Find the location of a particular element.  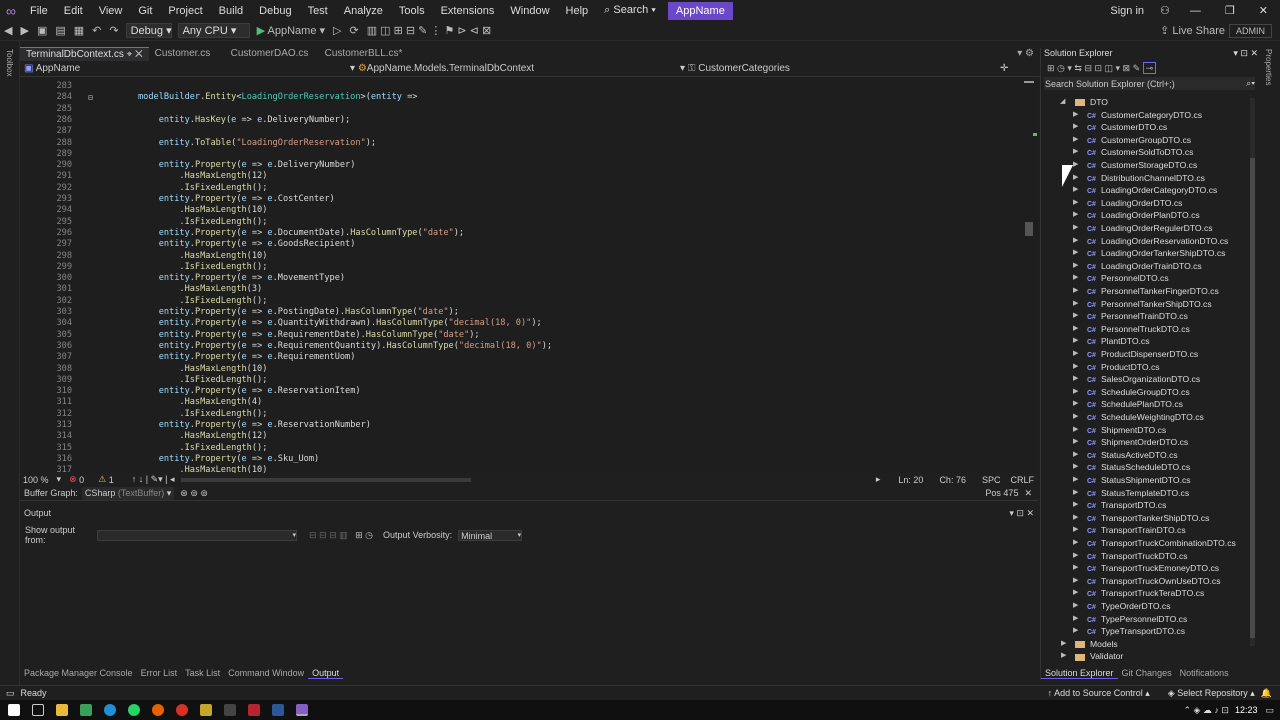

tree-item-file: ▶ C# LoadingOrderCategoryDTO.cs is located at coordinates (1145, 190).